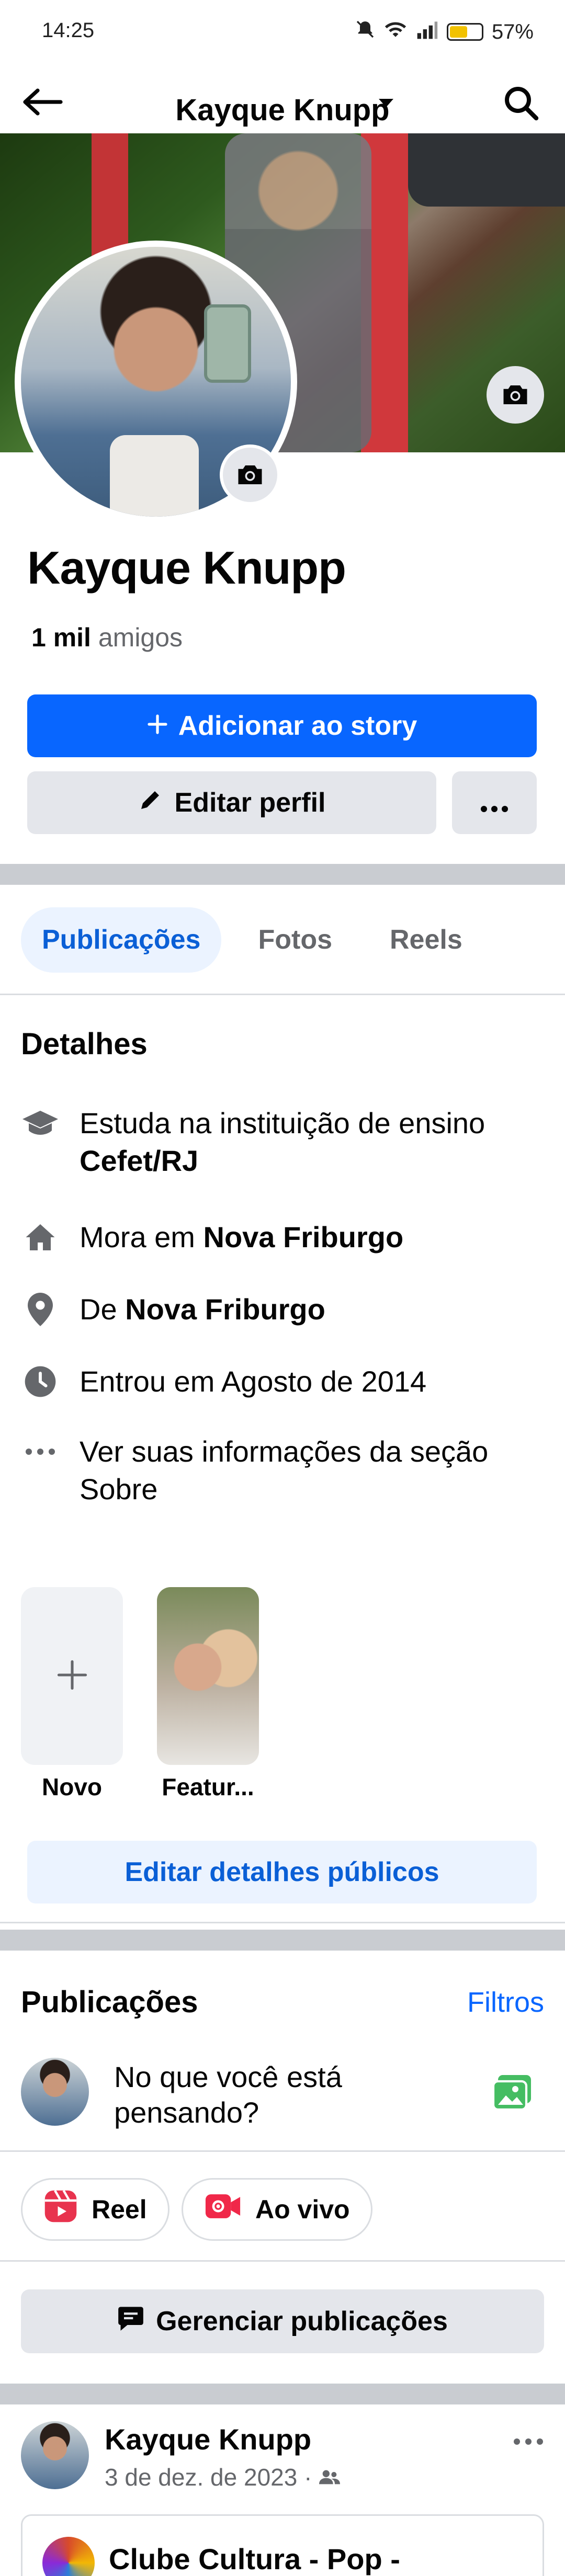 The width and height of the screenshot is (565, 2576). Describe the element at coordinates (426, 32) in the screenshot. I see `signal-icon` at that location.